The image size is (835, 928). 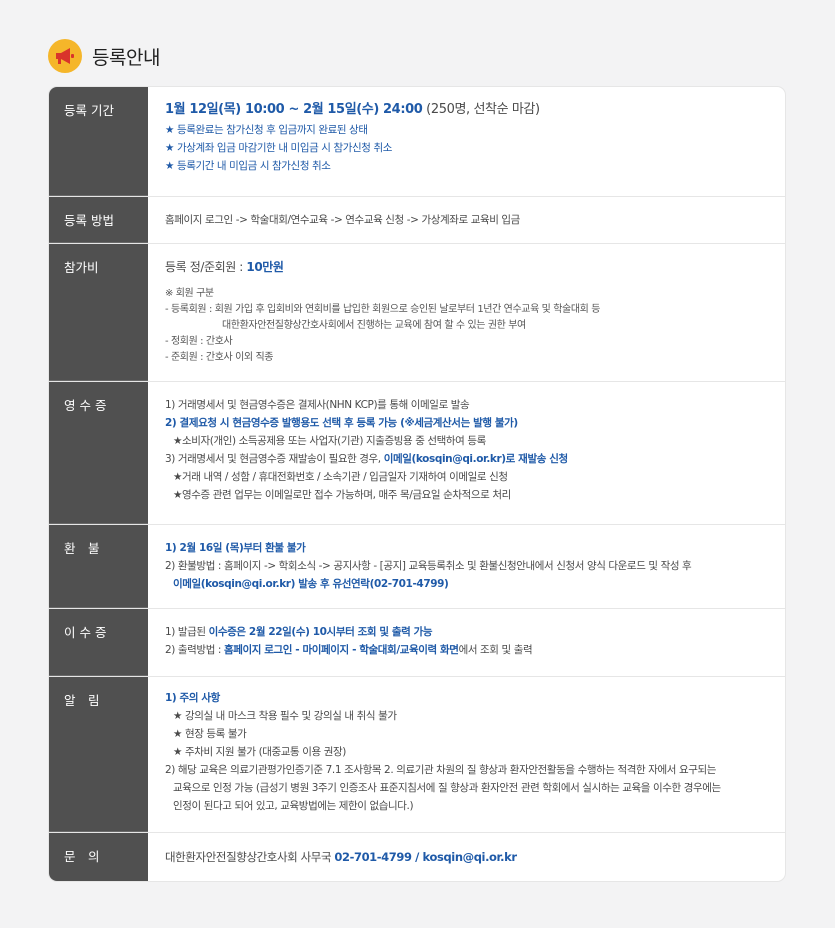 What do you see at coordinates (98, 220) in the screenshot?
I see `label-method: 등록 방법` at bounding box center [98, 220].